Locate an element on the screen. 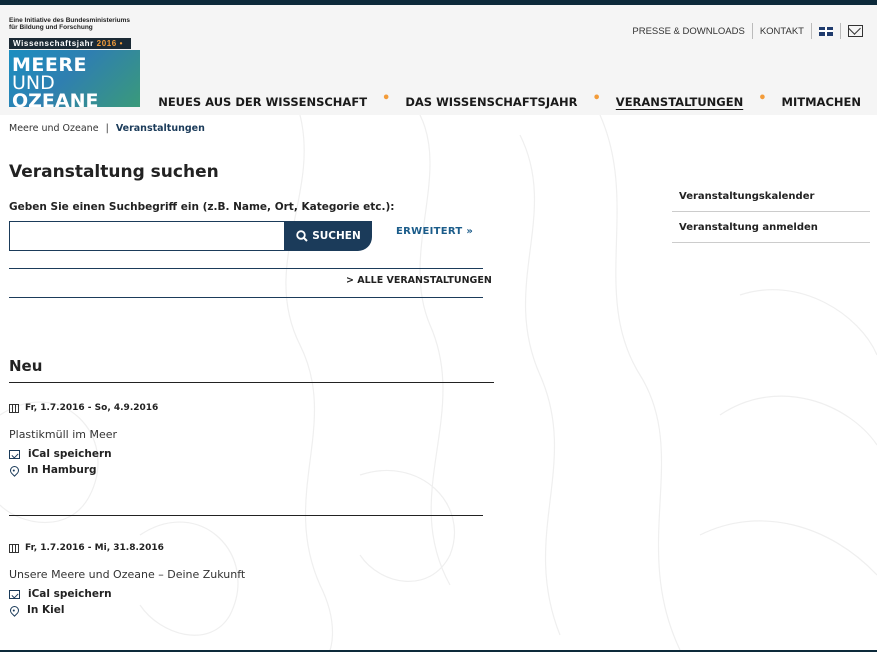 This screenshot has height=652, width=877. kontakt-link: KONTAKT is located at coordinates (782, 31).